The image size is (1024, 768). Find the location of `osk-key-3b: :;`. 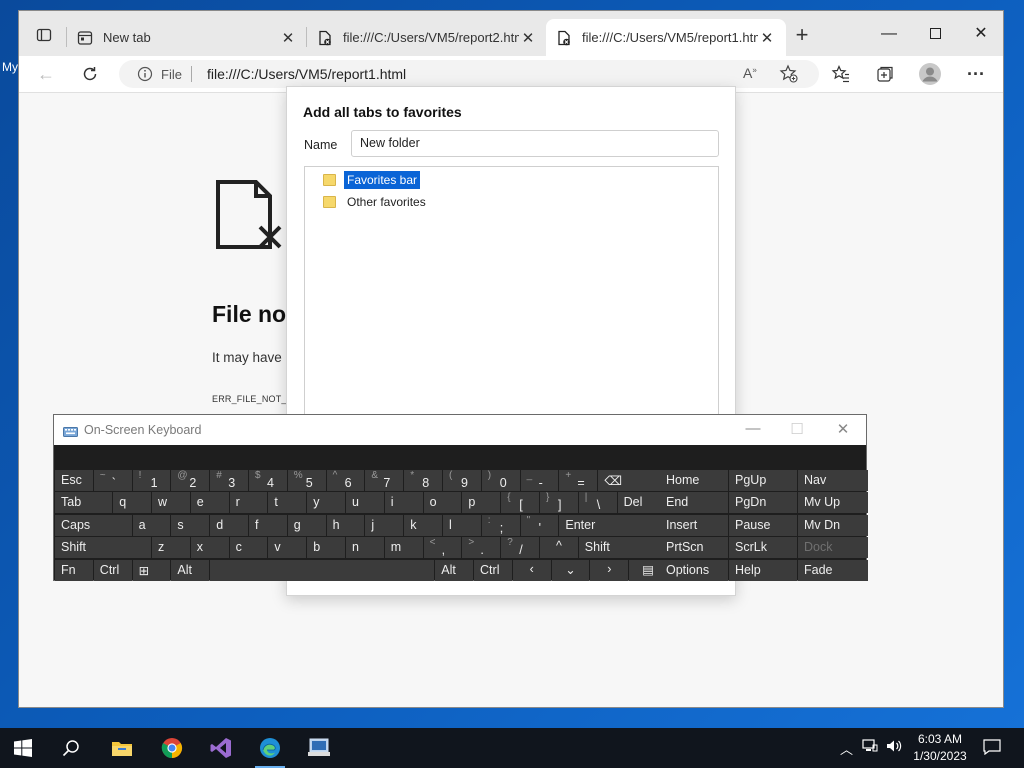

osk-key-3b: :; is located at coordinates (500, 525).